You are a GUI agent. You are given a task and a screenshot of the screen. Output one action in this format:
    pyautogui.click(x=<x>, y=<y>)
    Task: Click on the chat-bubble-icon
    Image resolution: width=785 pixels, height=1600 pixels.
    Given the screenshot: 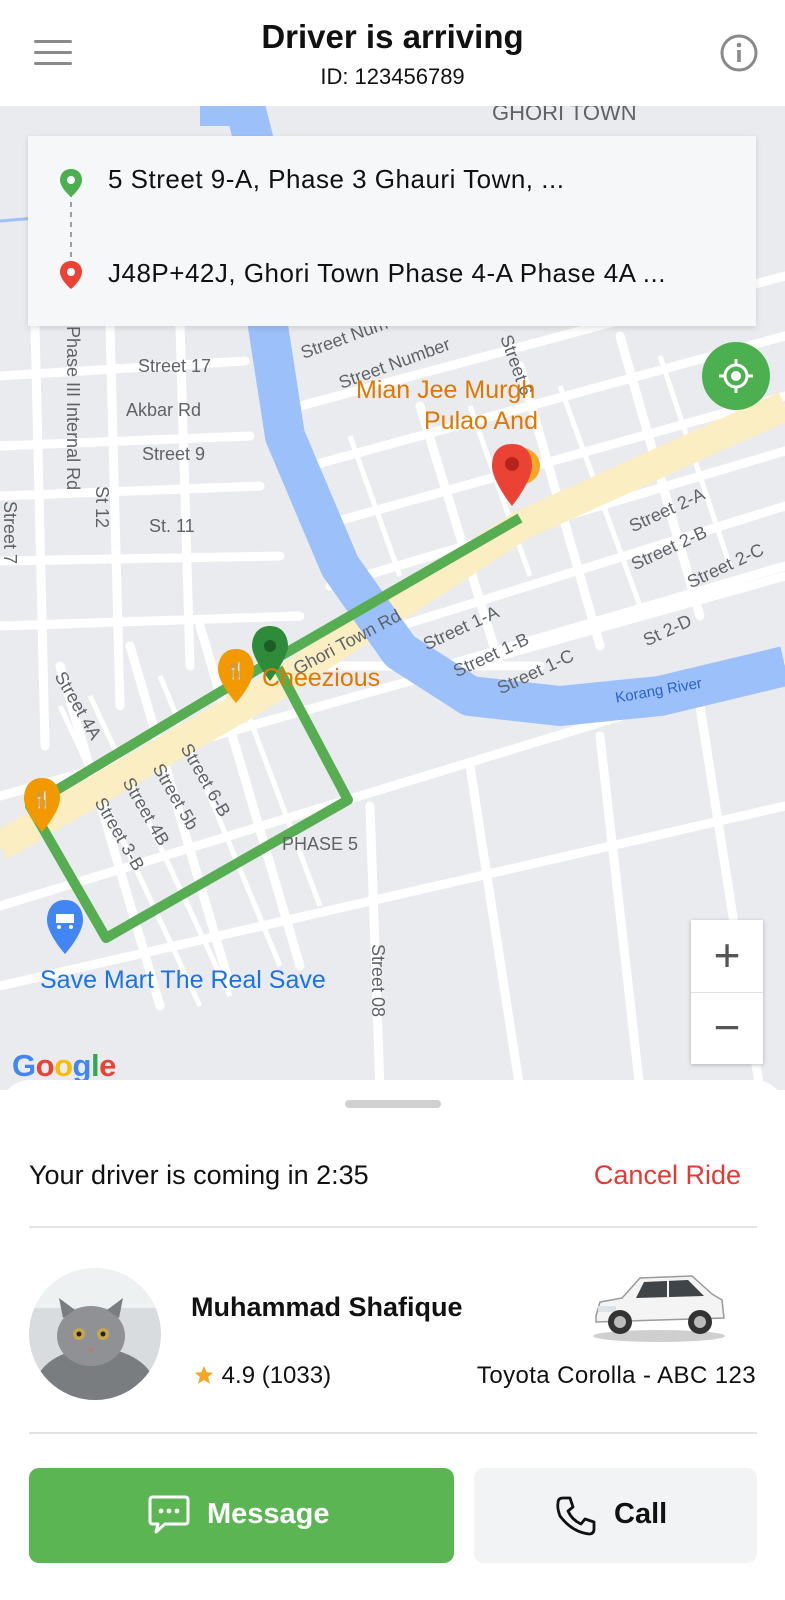 What is the action you would take?
    pyautogui.click(x=169, y=1514)
    